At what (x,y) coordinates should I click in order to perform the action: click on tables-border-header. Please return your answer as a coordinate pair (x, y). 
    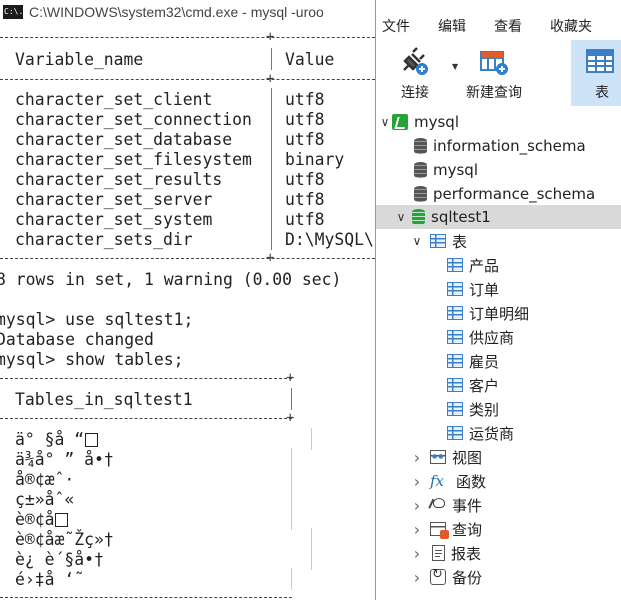
    Looking at the image, I should click on (146, 418).